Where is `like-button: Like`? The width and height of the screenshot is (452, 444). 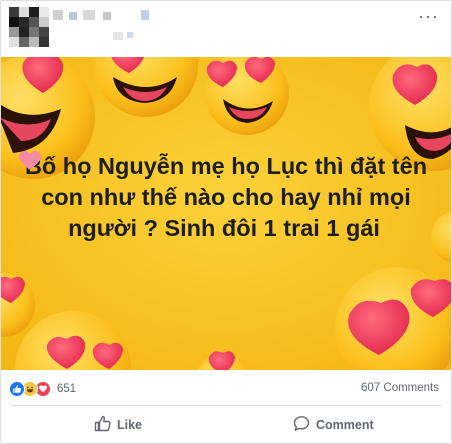
like-button: Like is located at coordinates (118, 425).